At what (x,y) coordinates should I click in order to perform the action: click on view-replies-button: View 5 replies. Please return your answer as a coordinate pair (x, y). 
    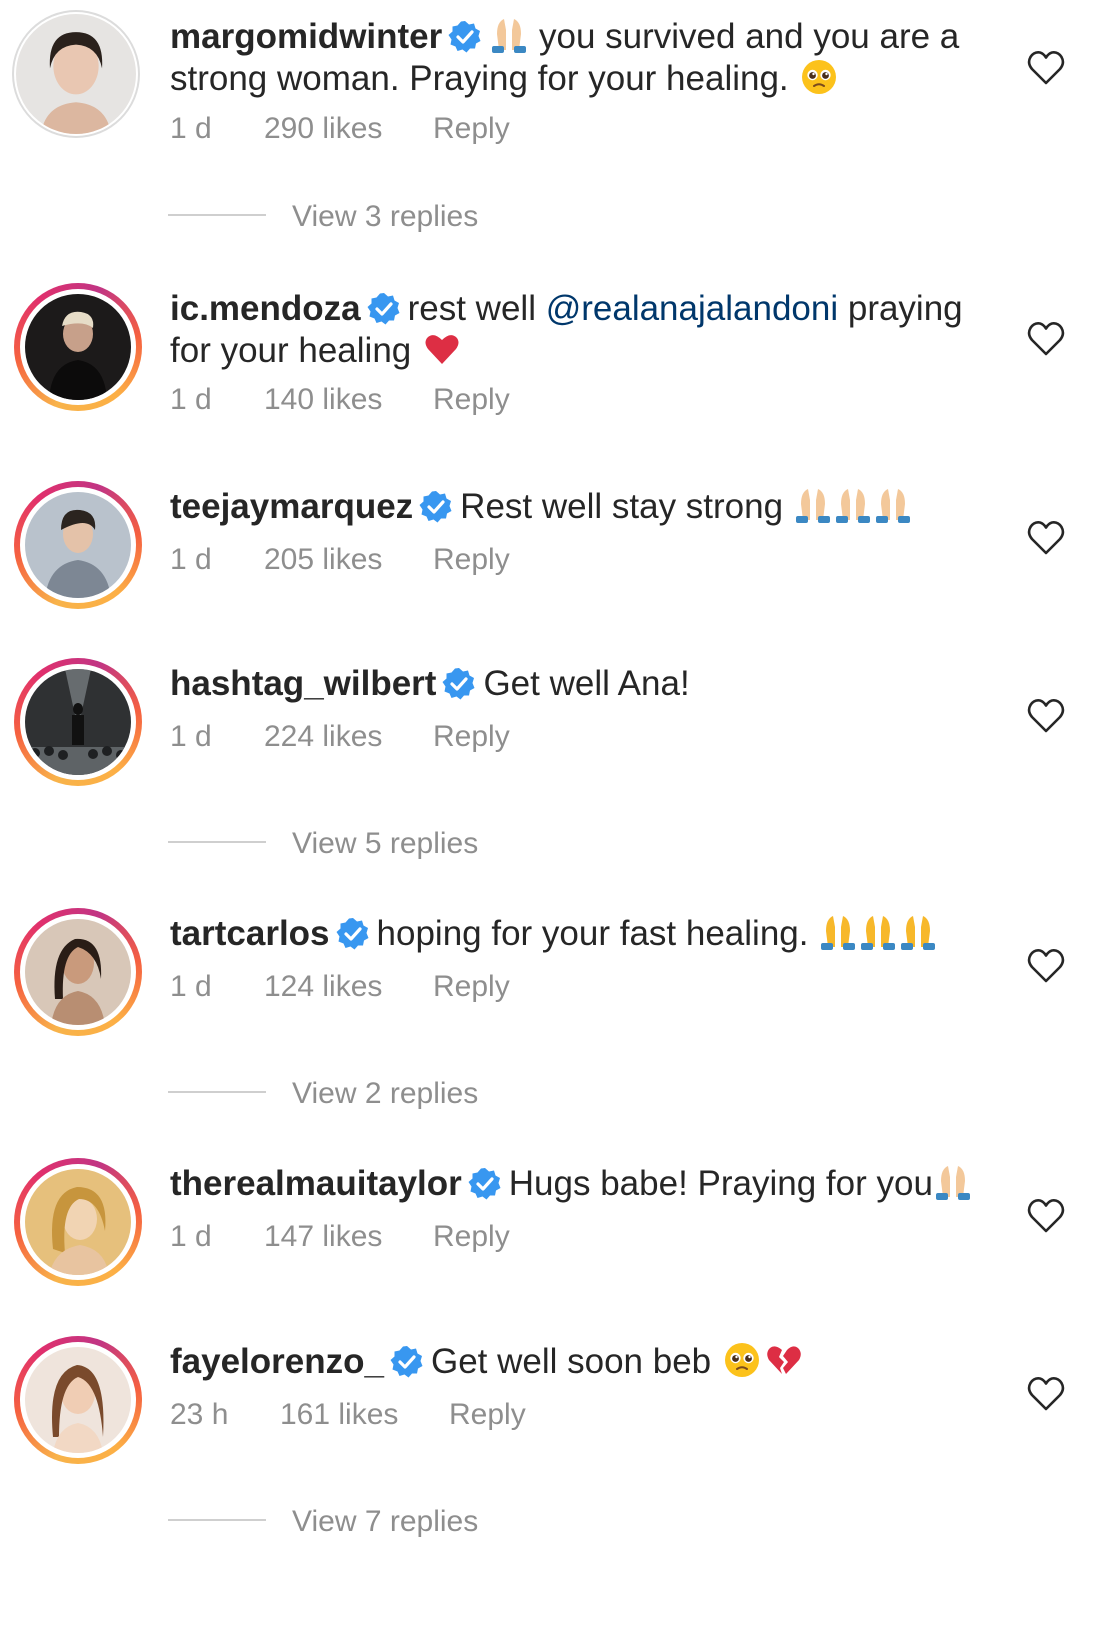
    Looking at the image, I should click on (323, 844).